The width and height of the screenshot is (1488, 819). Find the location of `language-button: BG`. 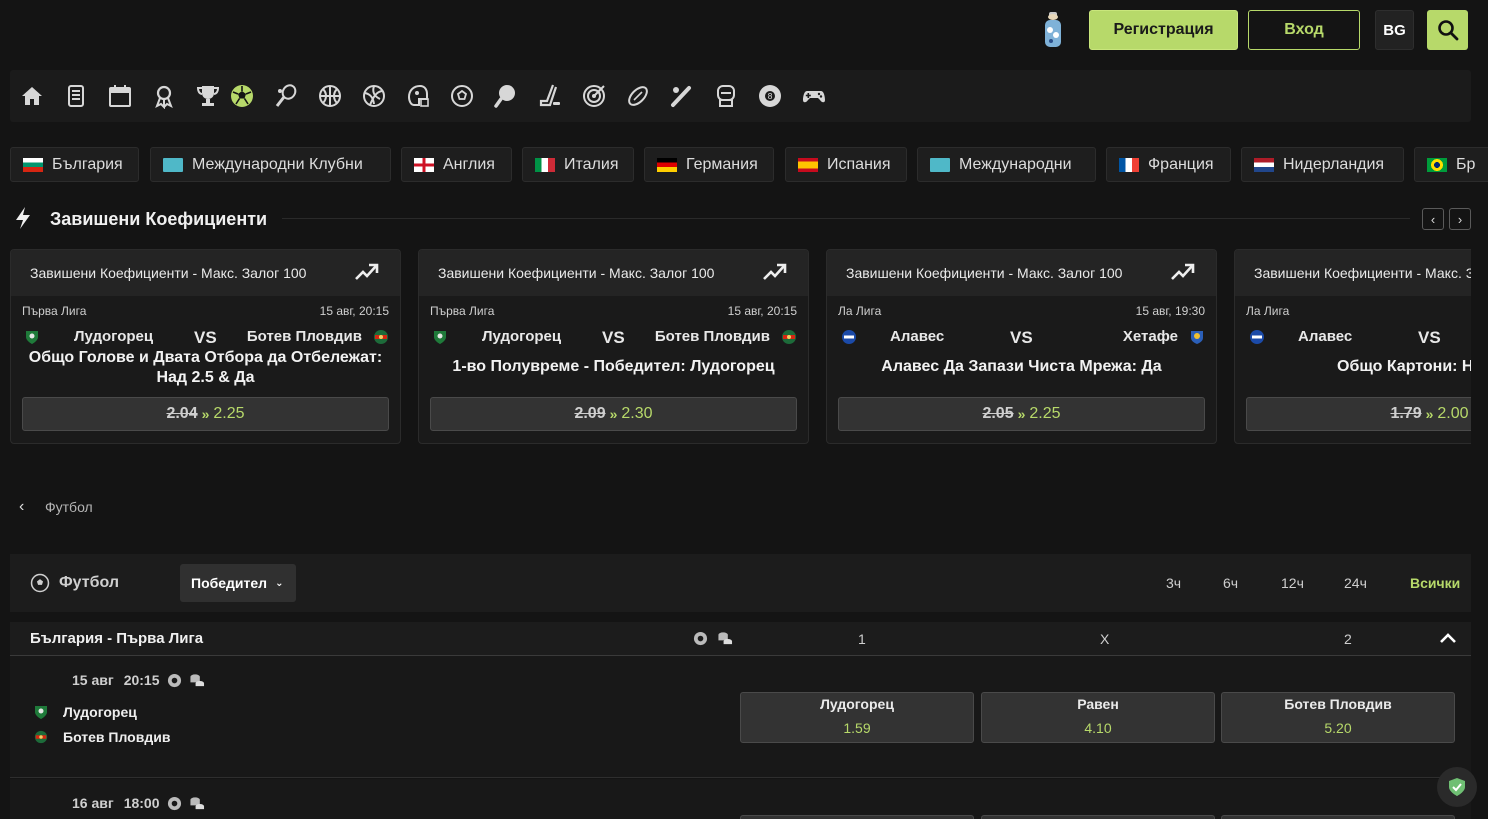

language-button: BG is located at coordinates (1394, 30).